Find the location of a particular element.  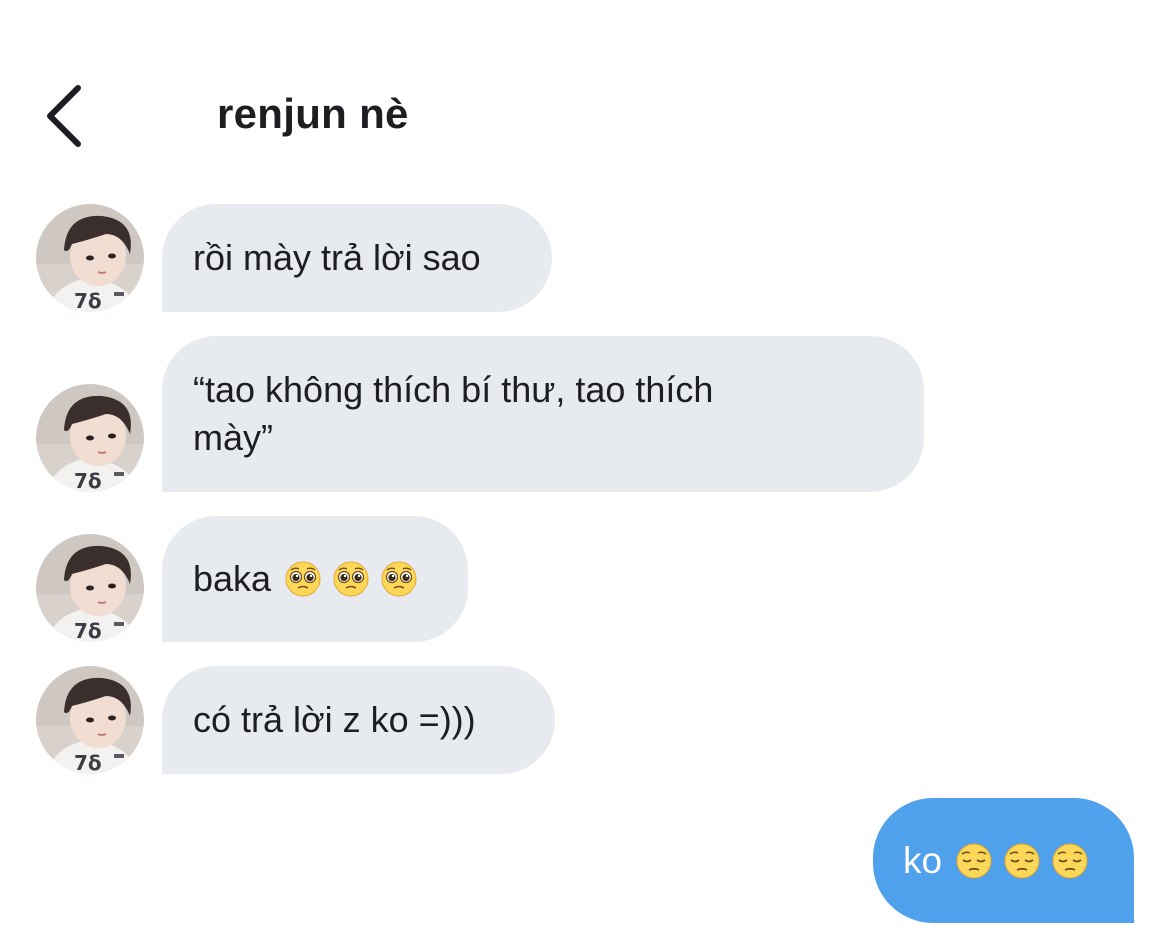

chat-header: renjun nè is located at coordinates (584, 115).